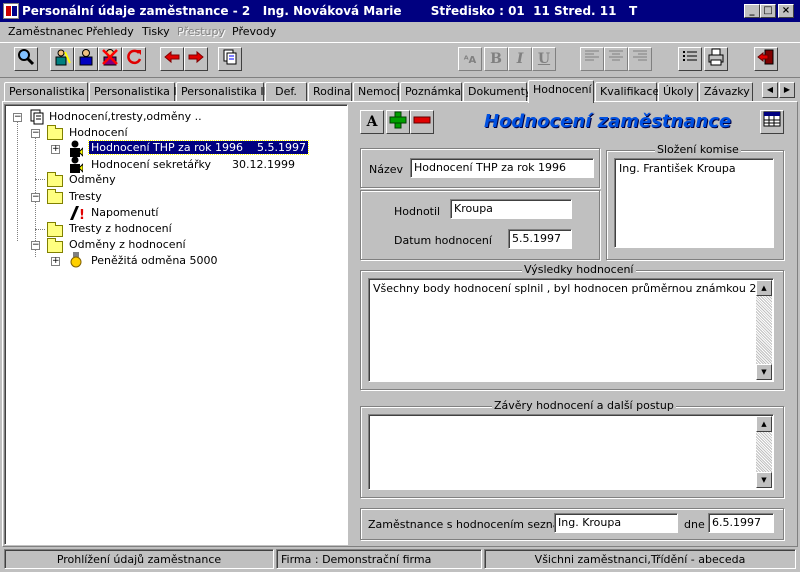 Image resolution: width=800 pixels, height=572 pixels. What do you see at coordinates (201, 31) in the screenshot?
I see `menu-prestupy: Přestupy` at bounding box center [201, 31].